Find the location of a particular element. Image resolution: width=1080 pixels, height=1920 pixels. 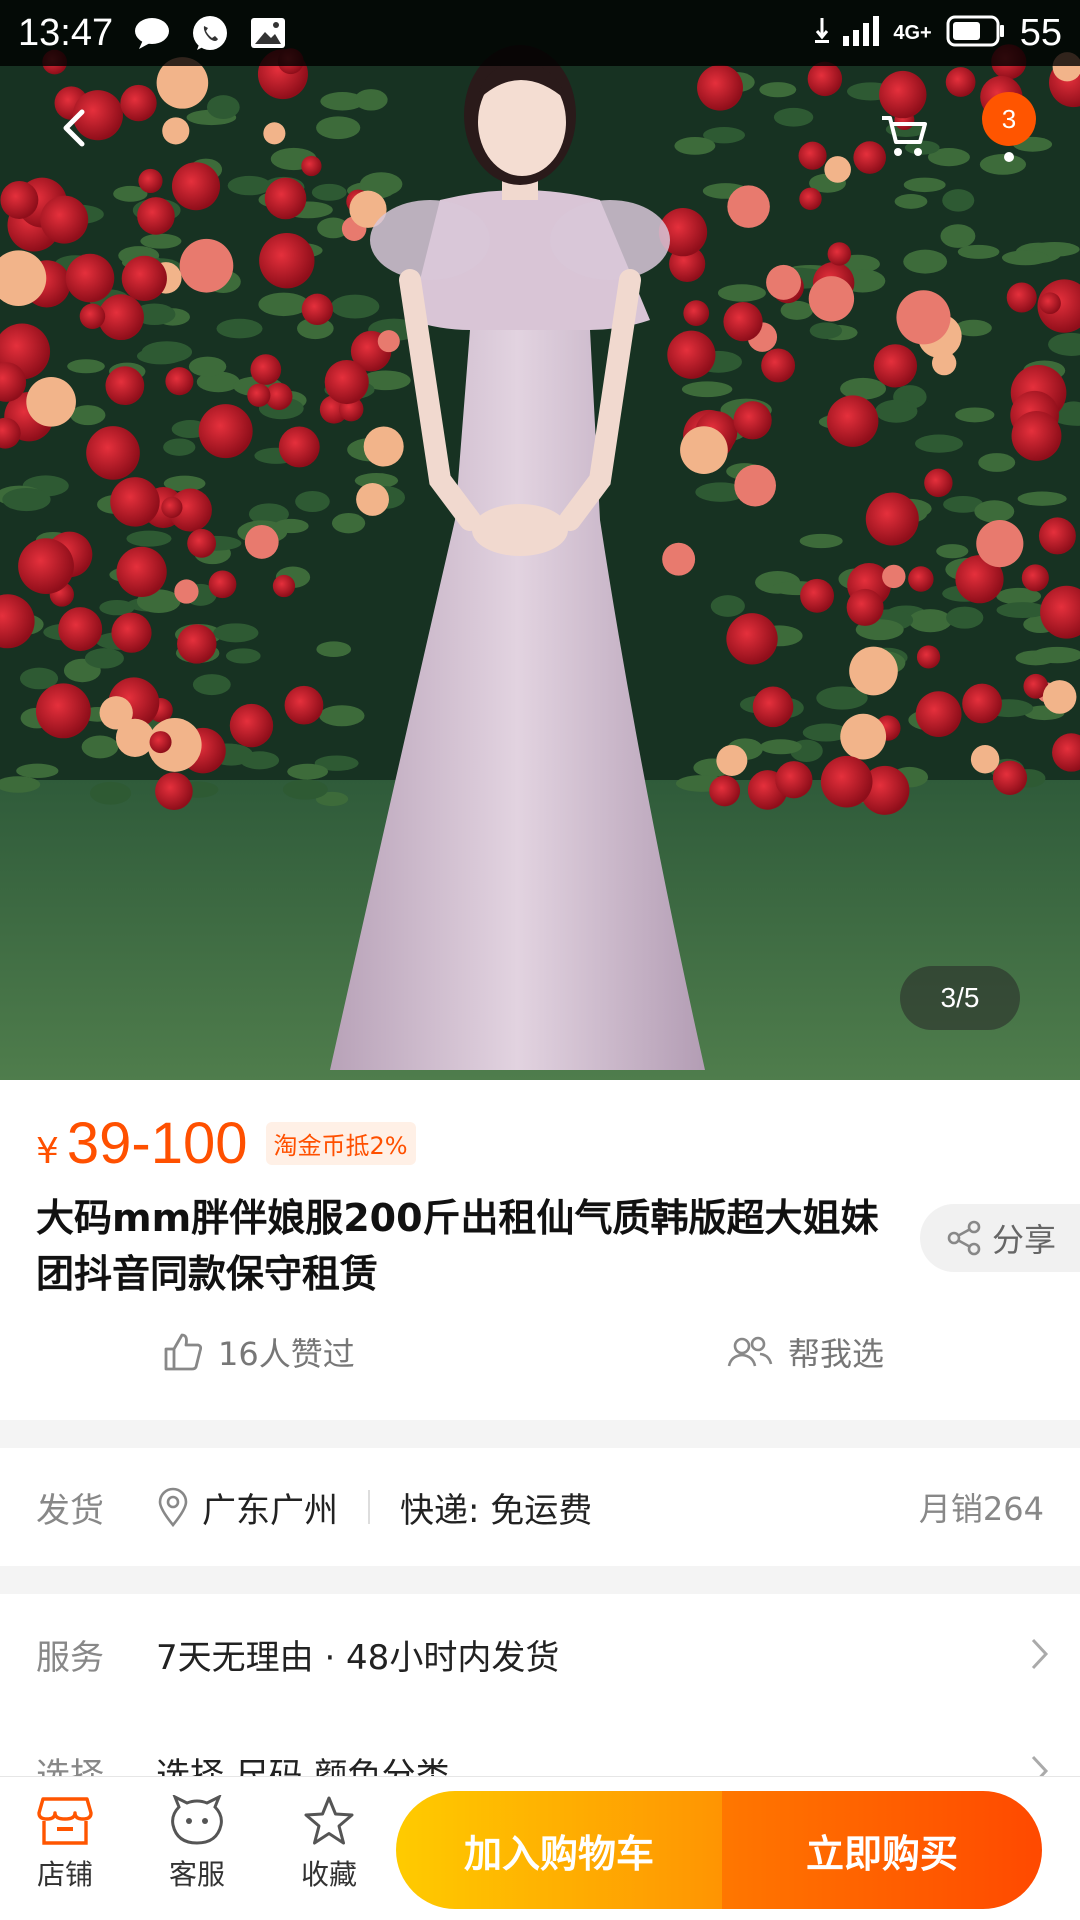

store-tab: 店铺 is located at coordinates (65, 1850).